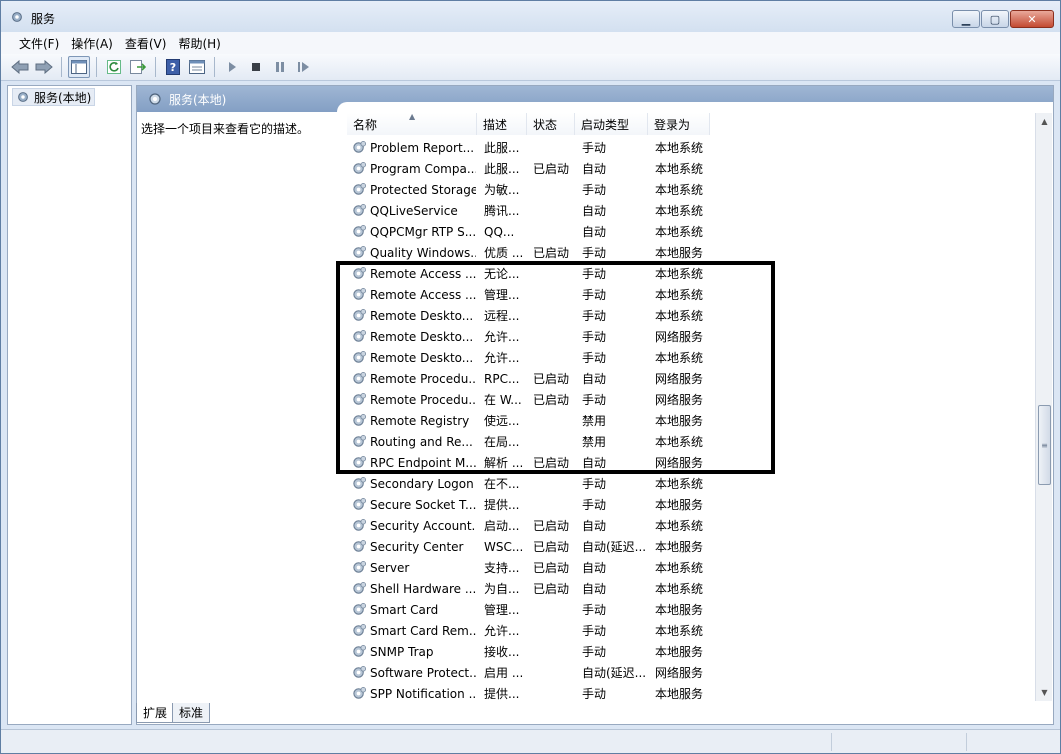 This screenshot has width=1061, height=754. What do you see at coordinates (1032, 19) in the screenshot?
I see `close-button: ✕` at bounding box center [1032, 19].